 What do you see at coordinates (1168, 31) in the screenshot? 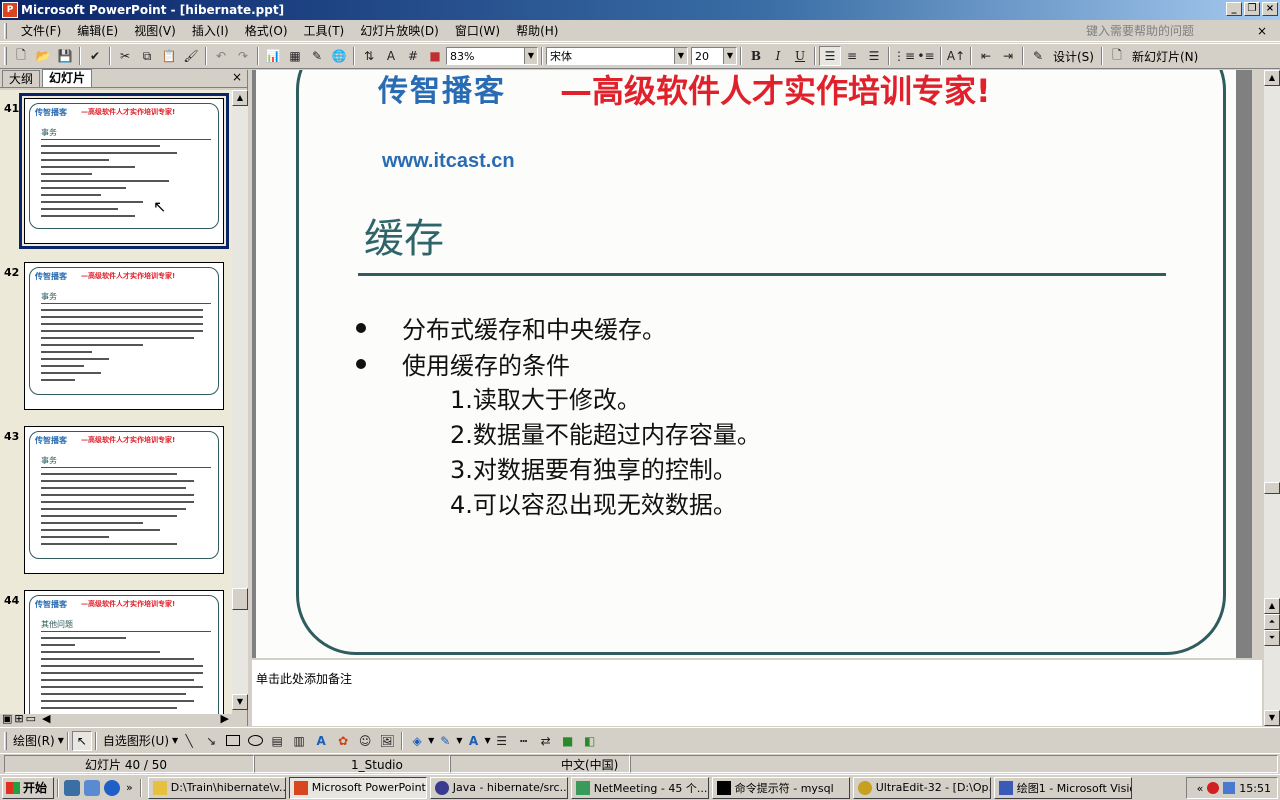
I see `help-question-box: 键入需要帮助的问题` at bounding box center [1168, 31].